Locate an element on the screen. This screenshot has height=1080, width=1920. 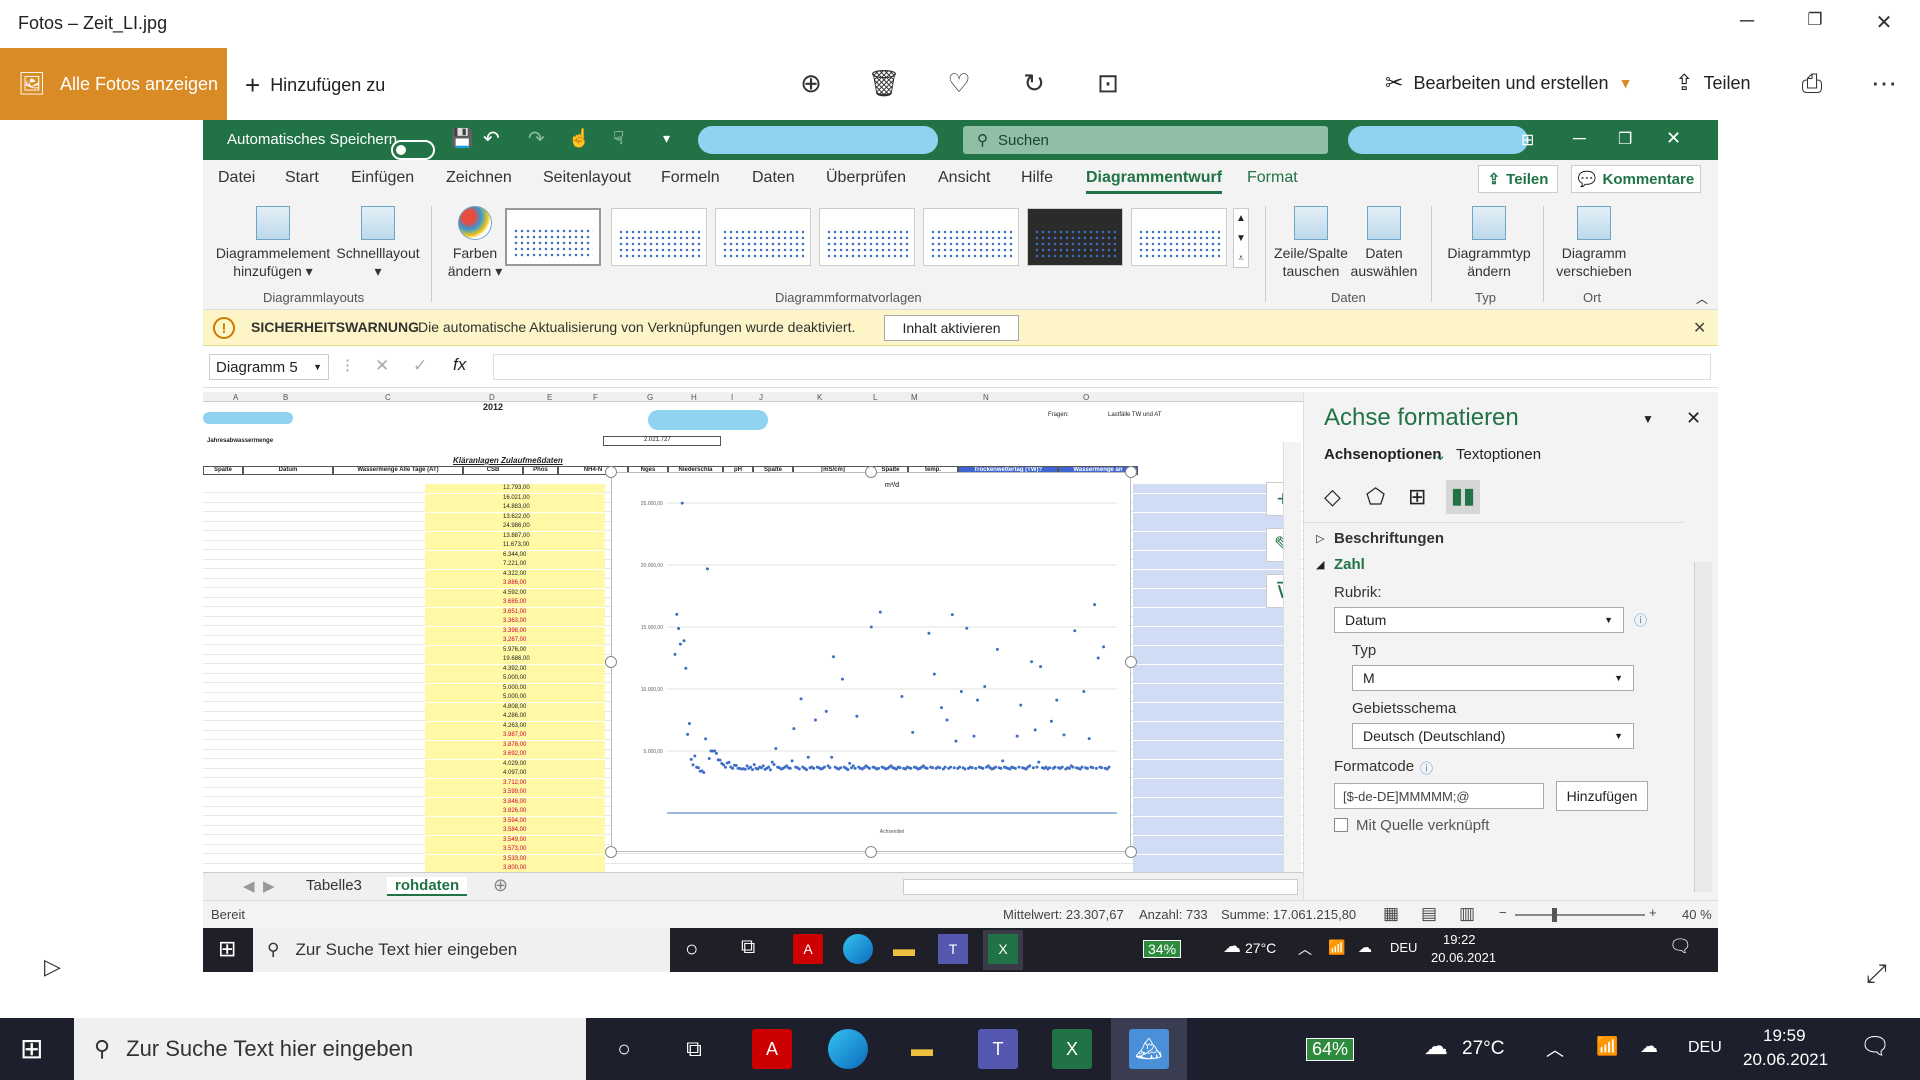
add-chart-element-button: Diagrammelement hinzufügen ▾ is located at coordinates (273, 243).